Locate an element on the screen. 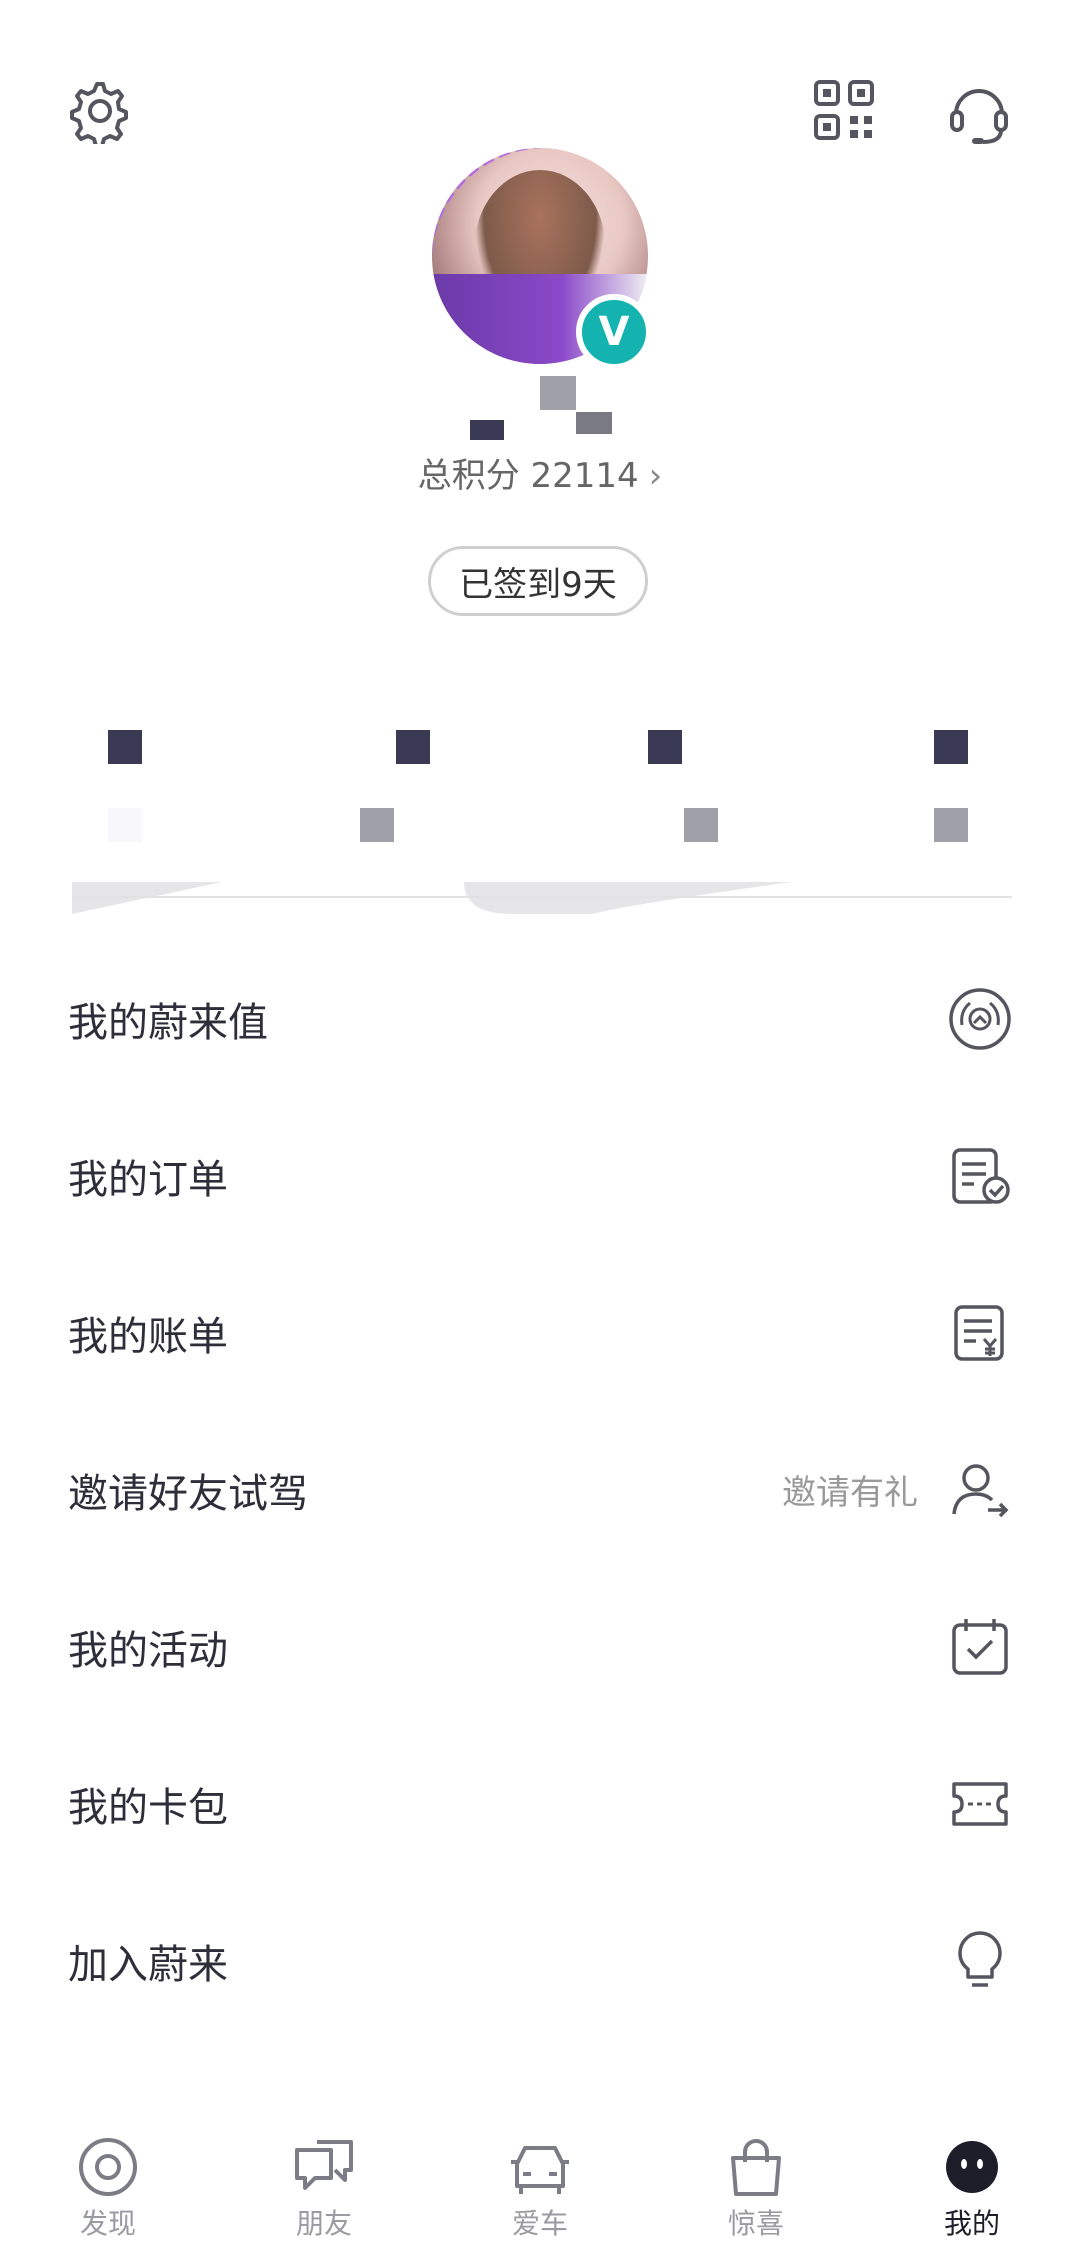 The image size is (1080, 2249). menu-item-card-wallet: 我的卡包 is located at coordinates (540, 1803).